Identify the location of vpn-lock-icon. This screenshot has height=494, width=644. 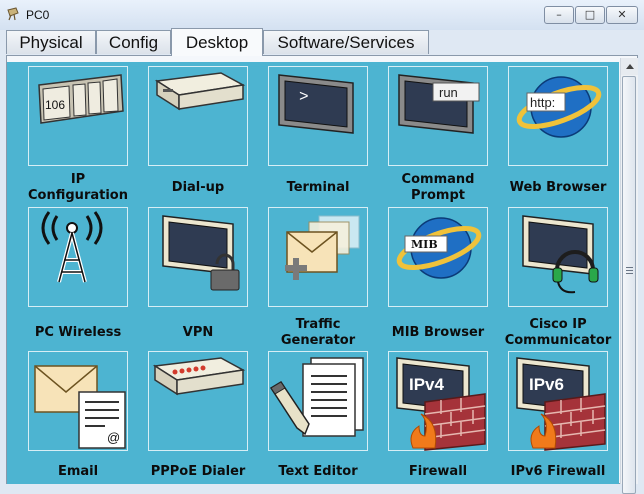
(198, 257).